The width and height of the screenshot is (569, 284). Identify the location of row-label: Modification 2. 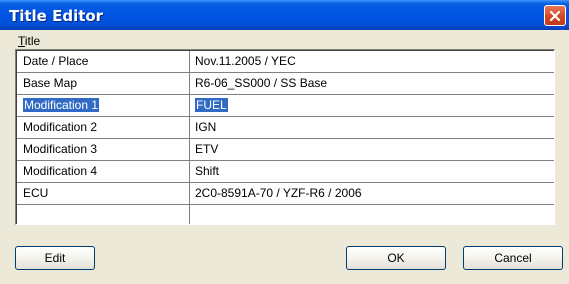
(60, 127).